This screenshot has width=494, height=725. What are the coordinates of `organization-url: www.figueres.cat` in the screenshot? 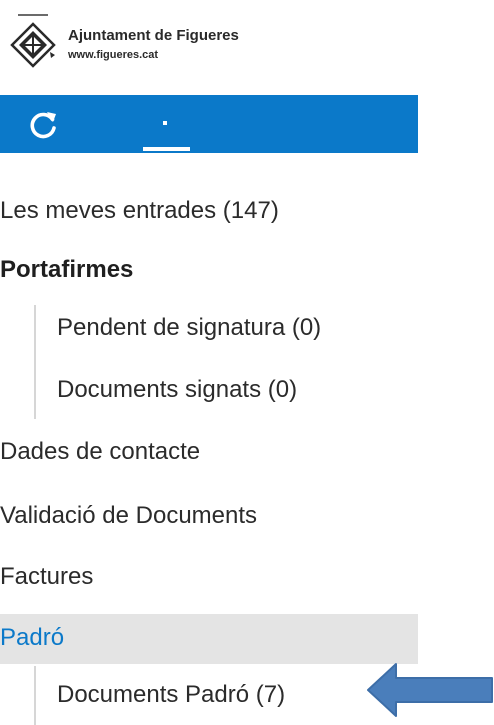 It's located at (113, 55).